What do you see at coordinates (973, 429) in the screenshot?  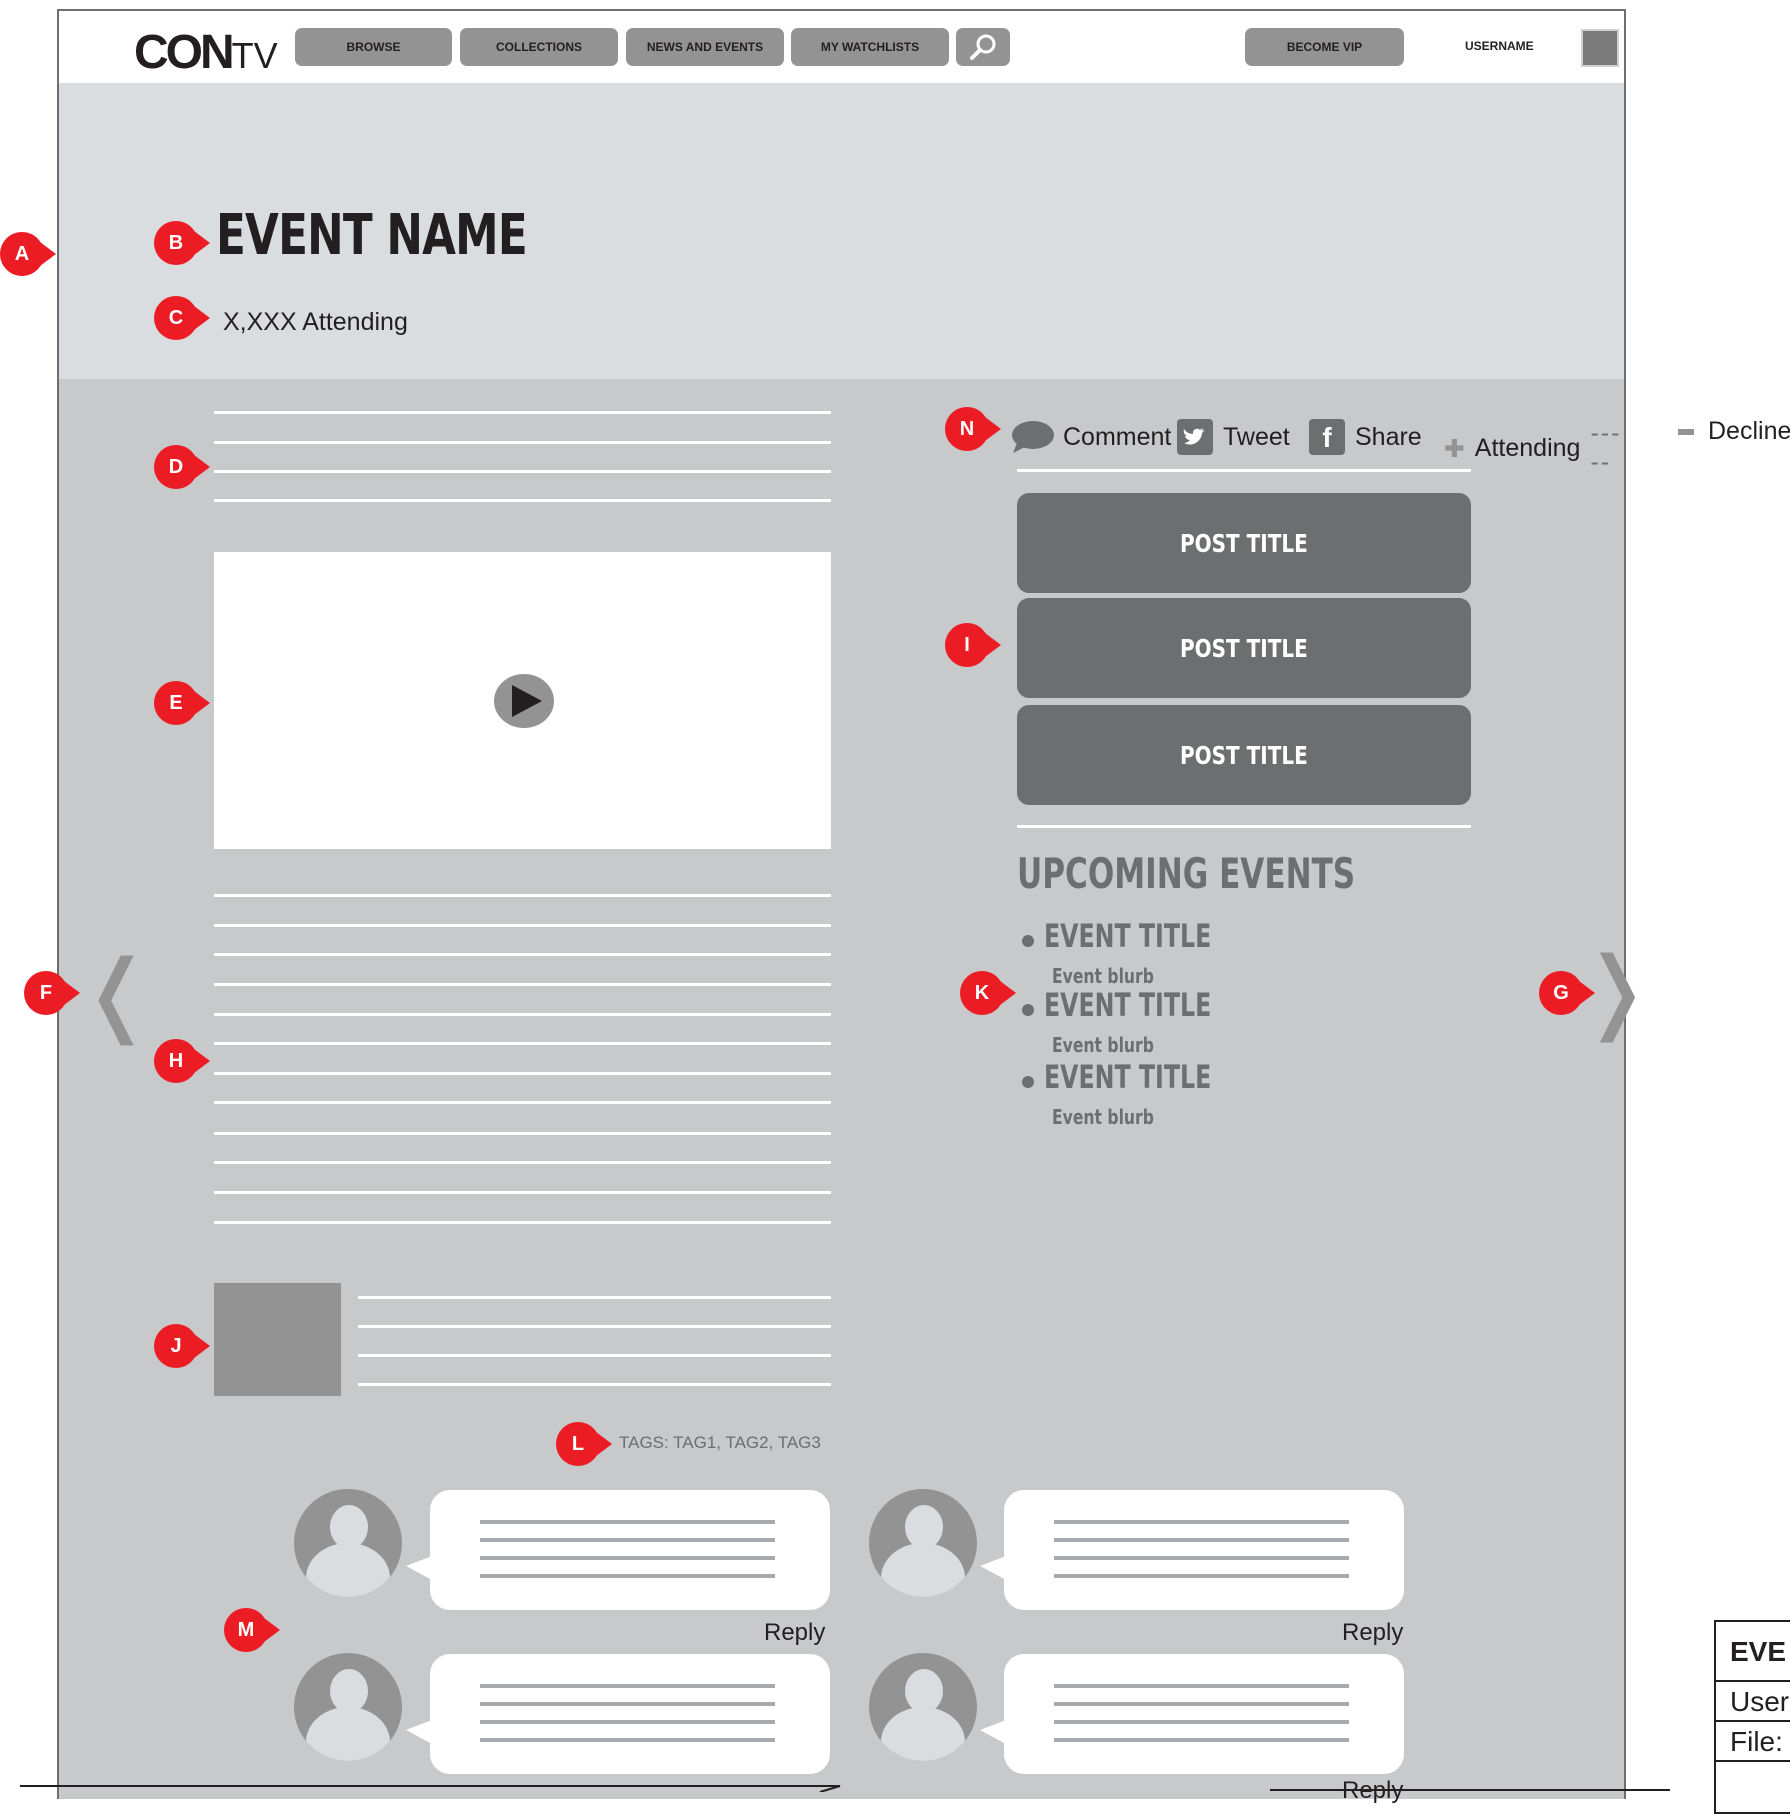 I see `annotation-marker-n: N` at bounding box center [973, 429].